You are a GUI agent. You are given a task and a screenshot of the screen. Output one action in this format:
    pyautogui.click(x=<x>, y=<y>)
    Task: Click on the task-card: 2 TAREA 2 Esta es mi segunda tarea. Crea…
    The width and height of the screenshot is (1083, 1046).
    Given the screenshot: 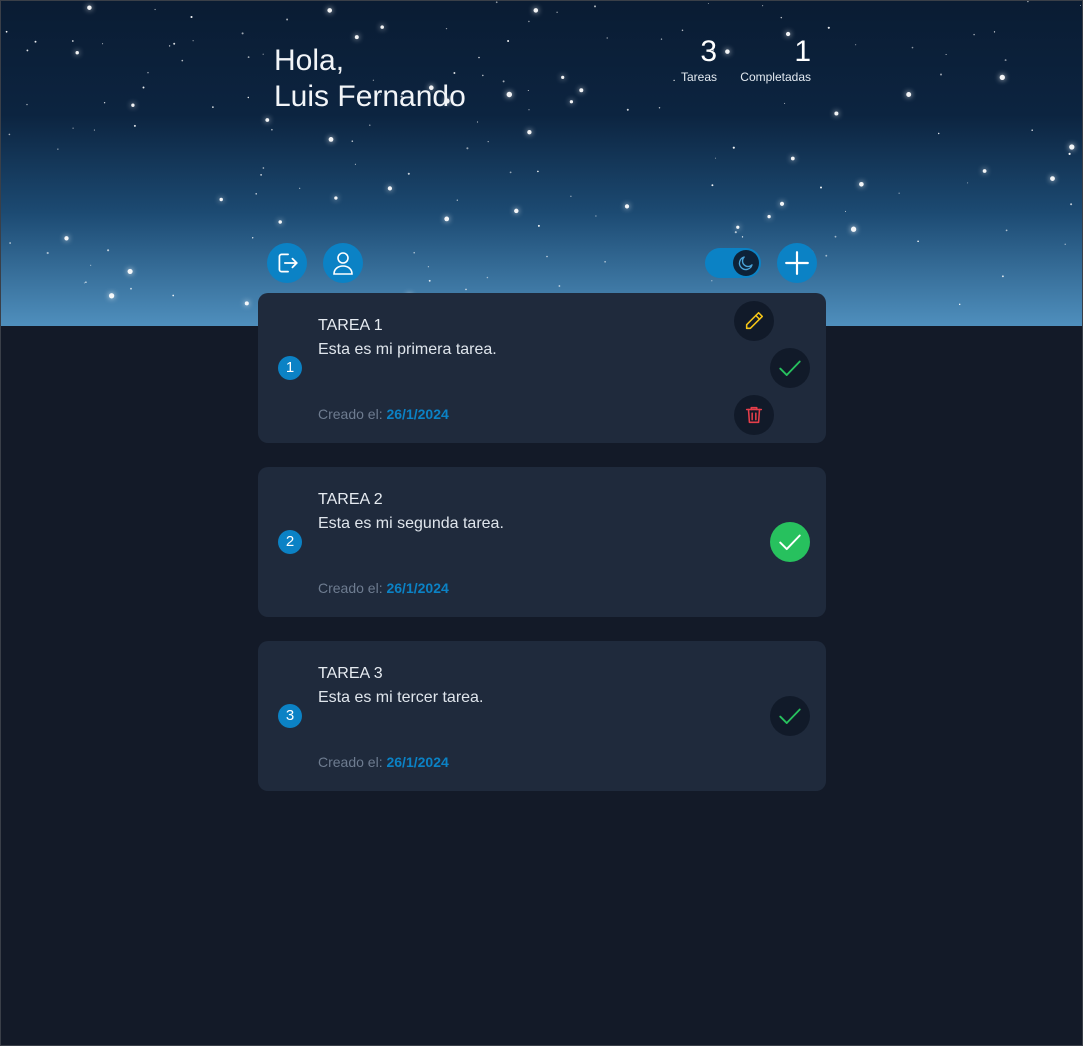 What is the action you would take?
    pyautogui.click(x=542, y=542)
    